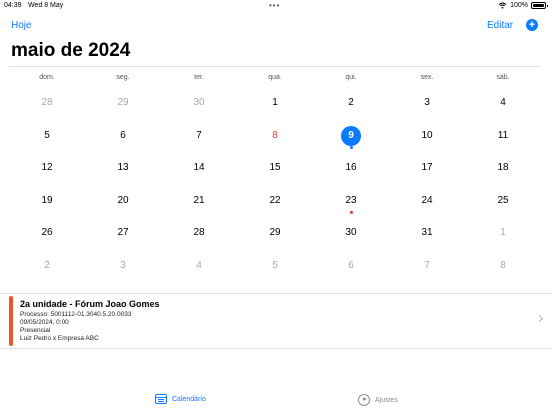  Describe the element at coordinates (199, 168) in the screenshot. I see `calendar-day: 14` at that location.